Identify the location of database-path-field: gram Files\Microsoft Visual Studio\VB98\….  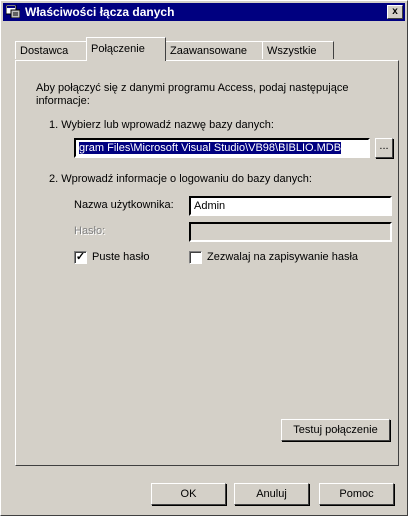
(222, 148).